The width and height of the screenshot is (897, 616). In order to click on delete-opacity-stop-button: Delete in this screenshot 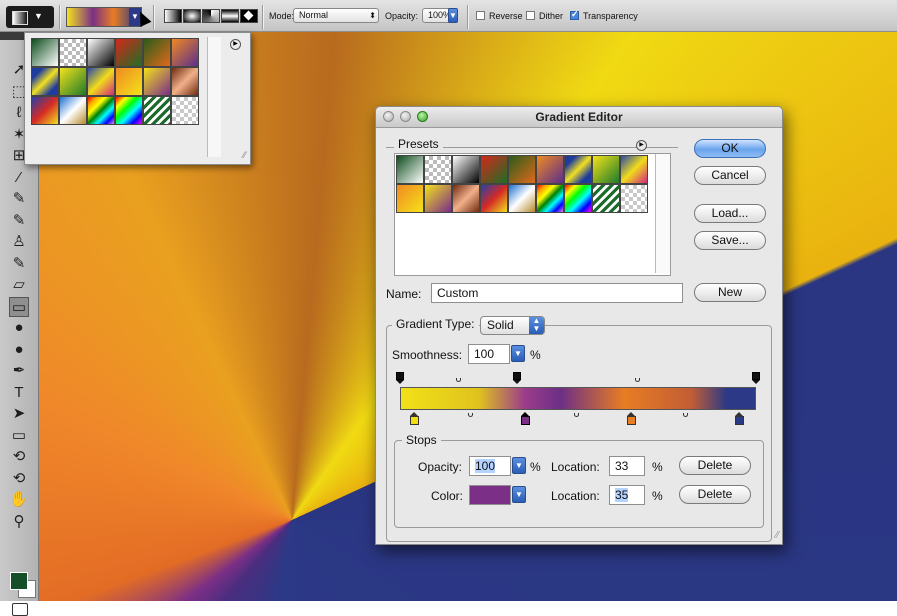, I will do `click(715, 465)`.